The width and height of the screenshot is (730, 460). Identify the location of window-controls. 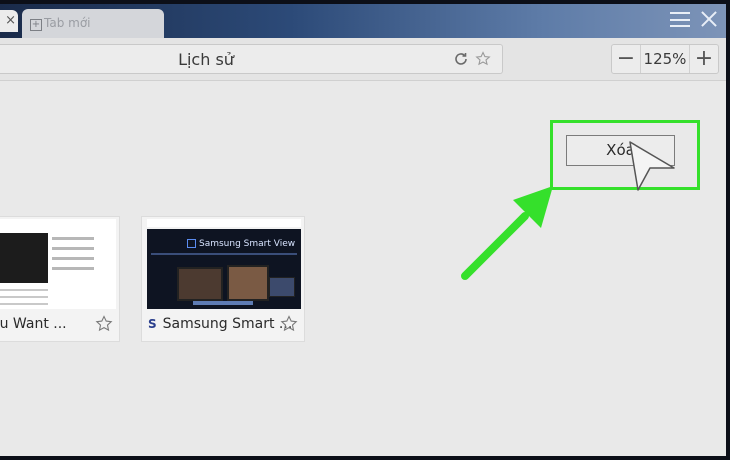
(694, 22).